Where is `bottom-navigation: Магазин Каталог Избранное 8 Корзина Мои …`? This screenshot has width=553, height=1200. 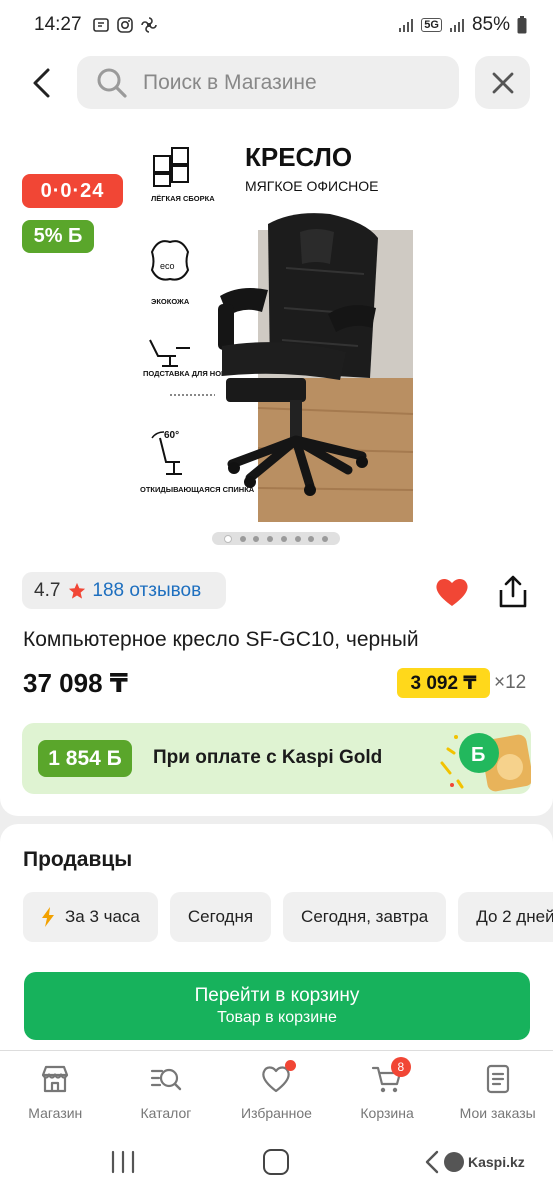 bottom-navigation: Магазин Каталог Избранное 8 Корзина Мои … is located at coordinates (276, 1092).